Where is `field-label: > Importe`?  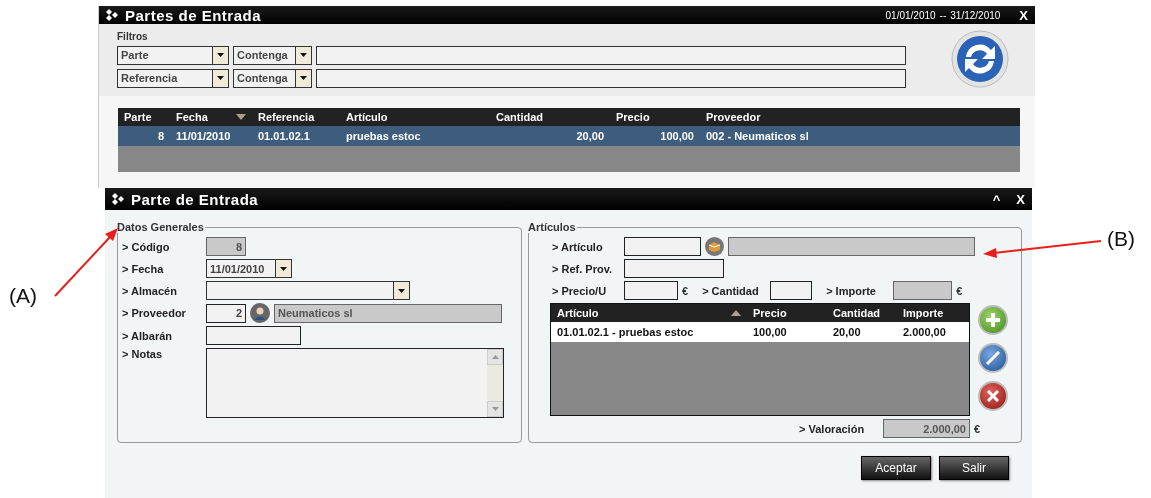
field-label: > Importe is located at coordinates (851, 290).